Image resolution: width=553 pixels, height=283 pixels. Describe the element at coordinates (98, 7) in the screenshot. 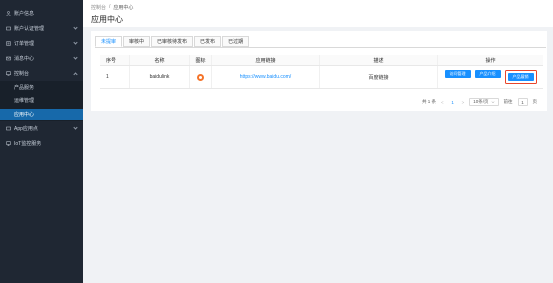

I see `breadcrumb-console: 控制台` at that location.